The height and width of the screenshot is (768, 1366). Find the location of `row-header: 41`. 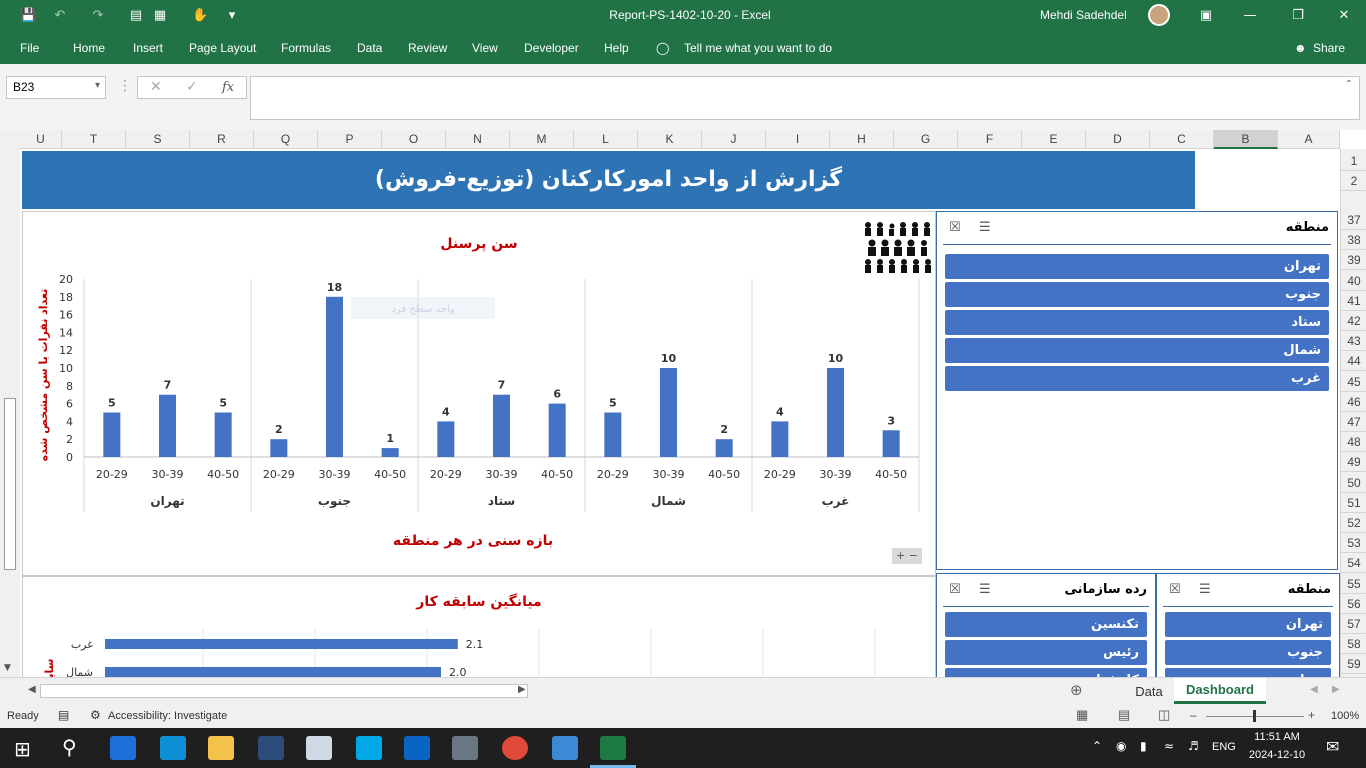

row-header: 41 is located at coordinates (1353, 301).